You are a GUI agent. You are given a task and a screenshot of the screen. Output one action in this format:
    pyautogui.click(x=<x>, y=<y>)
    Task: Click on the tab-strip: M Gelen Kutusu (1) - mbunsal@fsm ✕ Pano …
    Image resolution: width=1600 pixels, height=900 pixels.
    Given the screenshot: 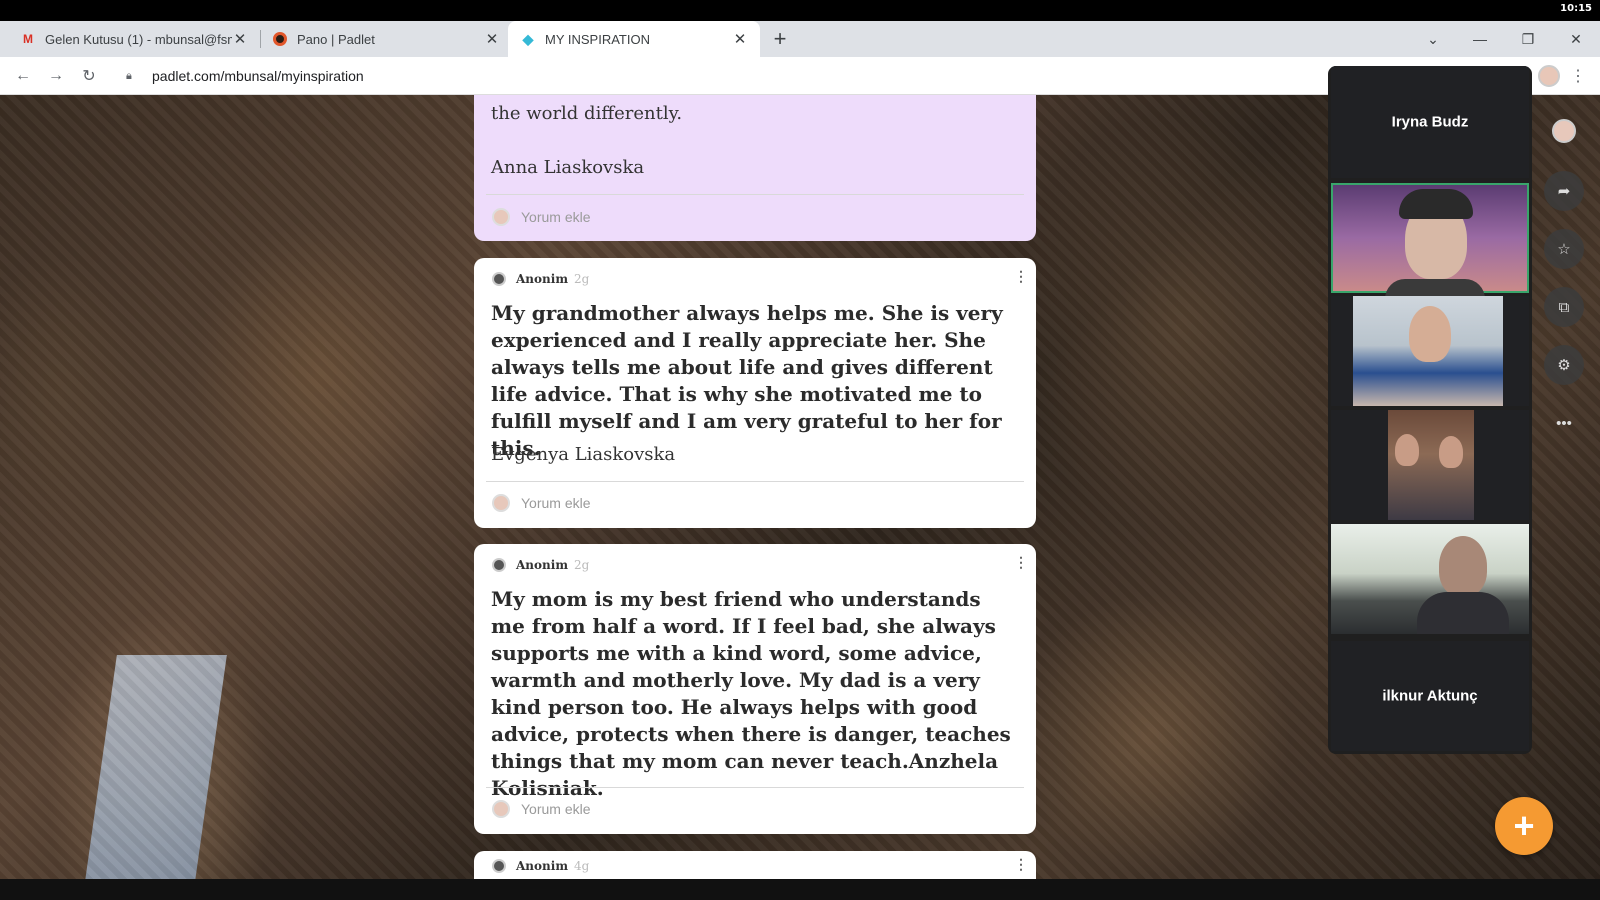 What is the action you would take?
    pyautogui.click(x=800, y=39)
    